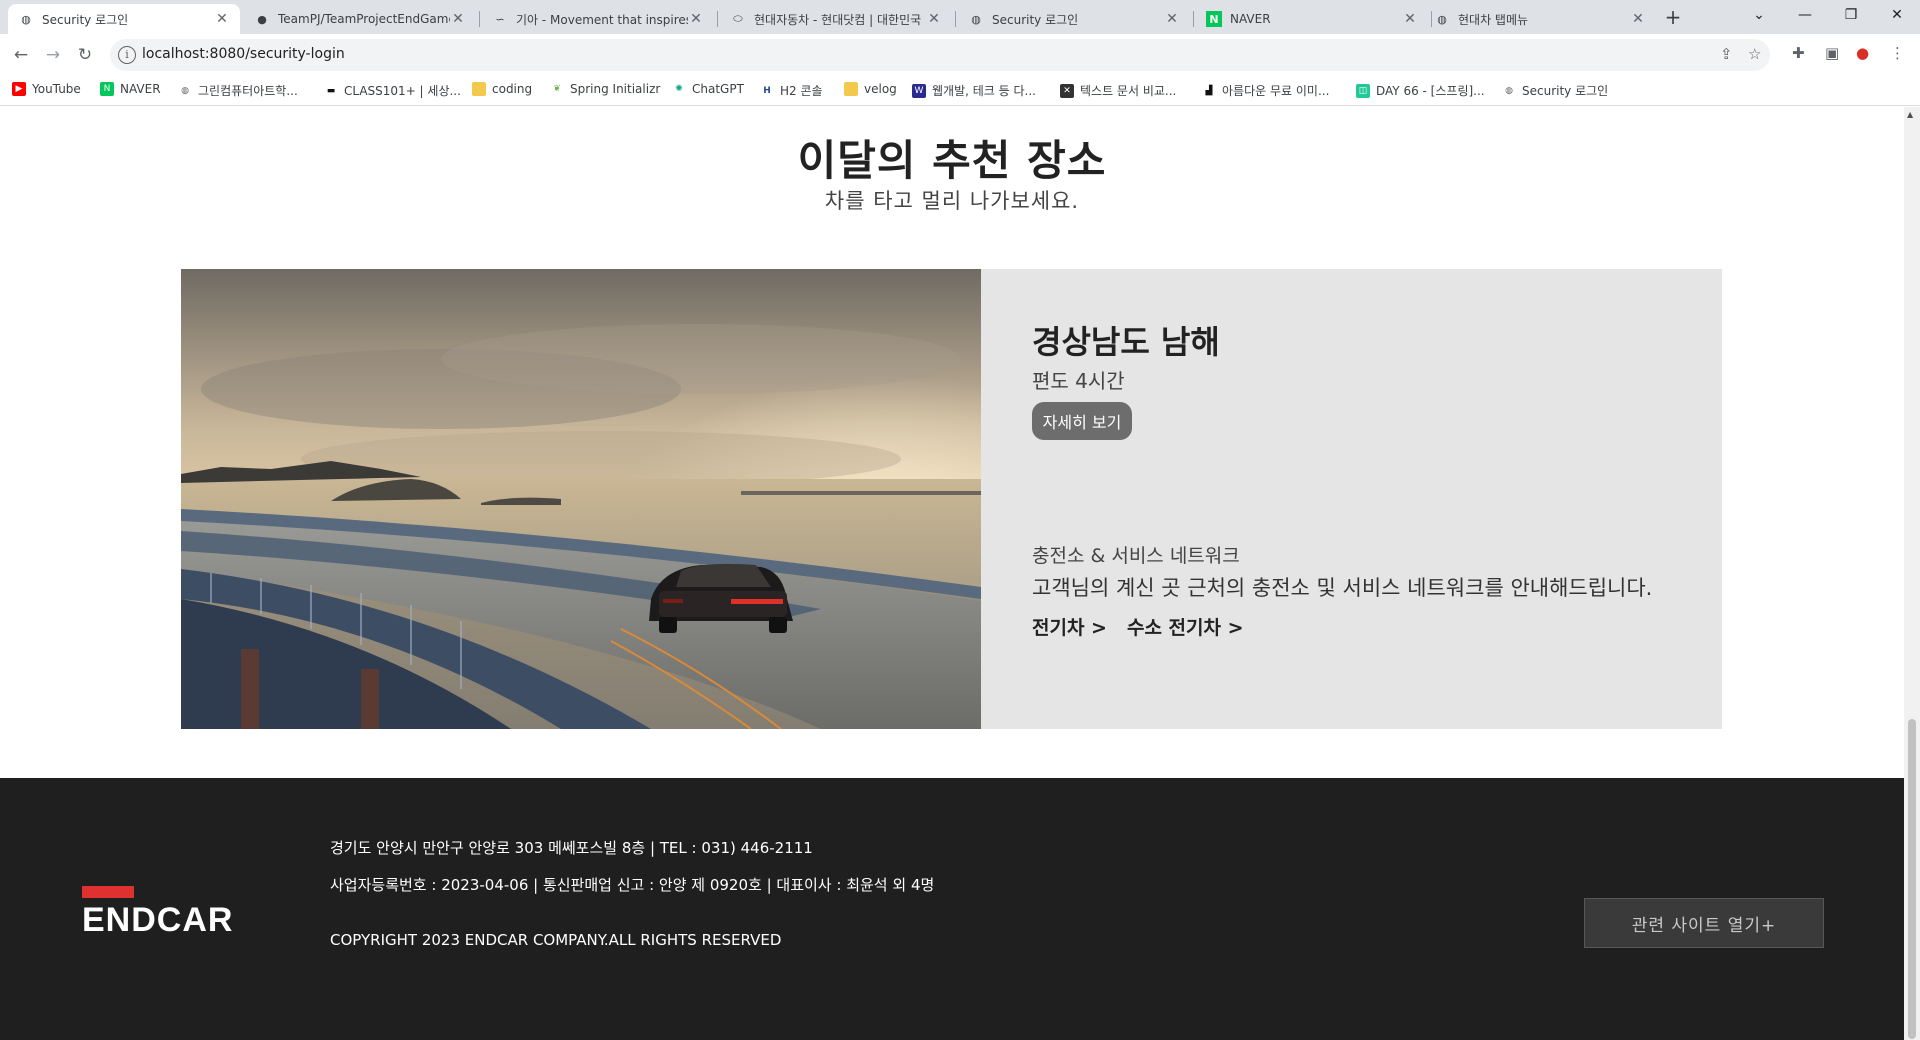 This screenshot has width=1920, height=1040. I want to click on spring-icon: ❦, so click(557, 89).